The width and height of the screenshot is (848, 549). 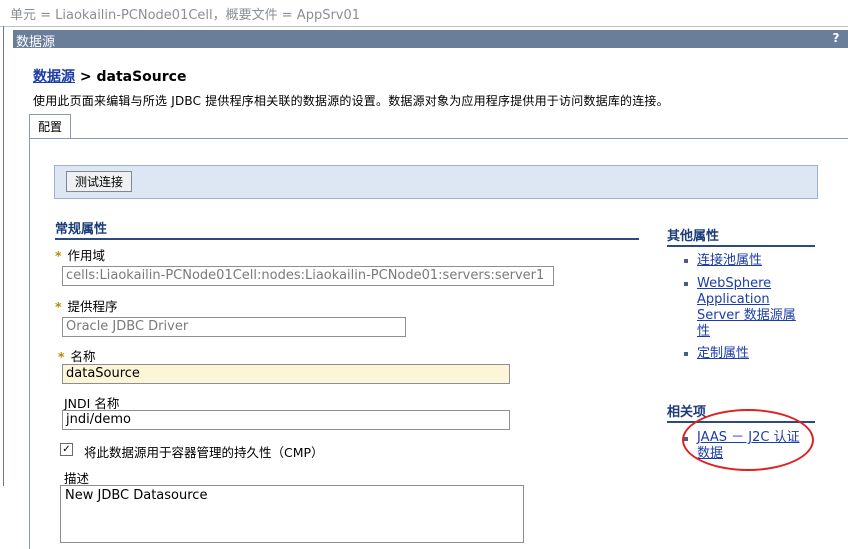 What do you see at coordinates (836, 38) in the screenshot?
I see `help-icon: ?` at bounding box center [836, 38].